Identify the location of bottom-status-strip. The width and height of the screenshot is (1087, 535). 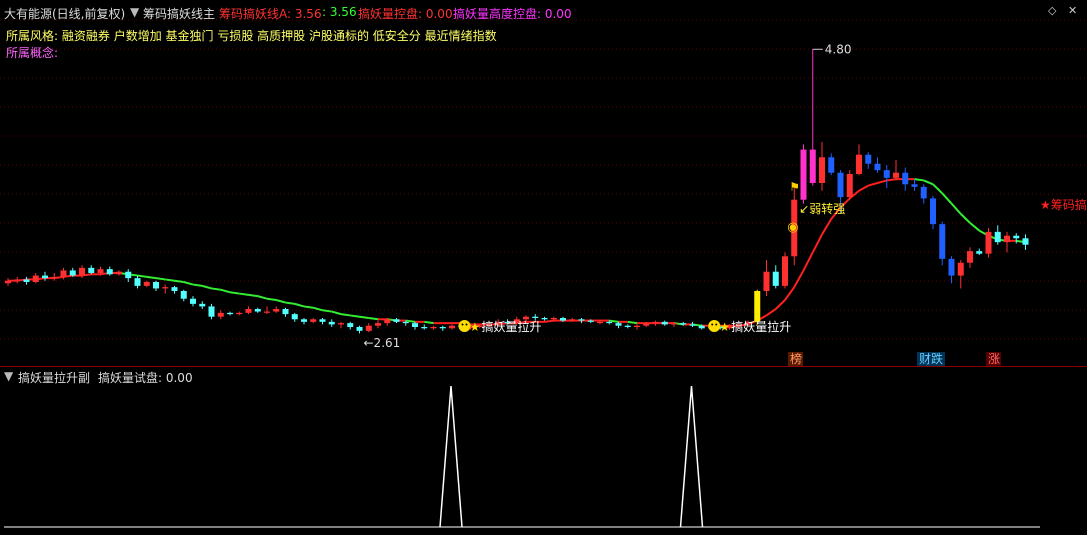
(543, 531).